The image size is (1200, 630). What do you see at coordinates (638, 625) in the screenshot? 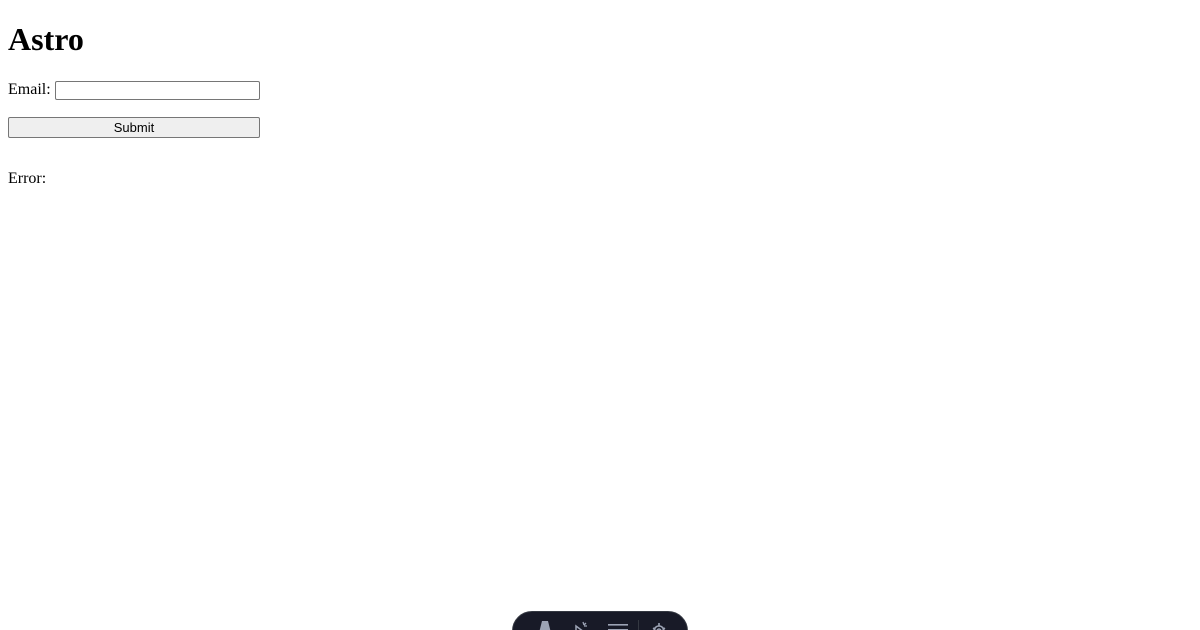
I see `toolbar-divider` at bounding box center [638, 625].